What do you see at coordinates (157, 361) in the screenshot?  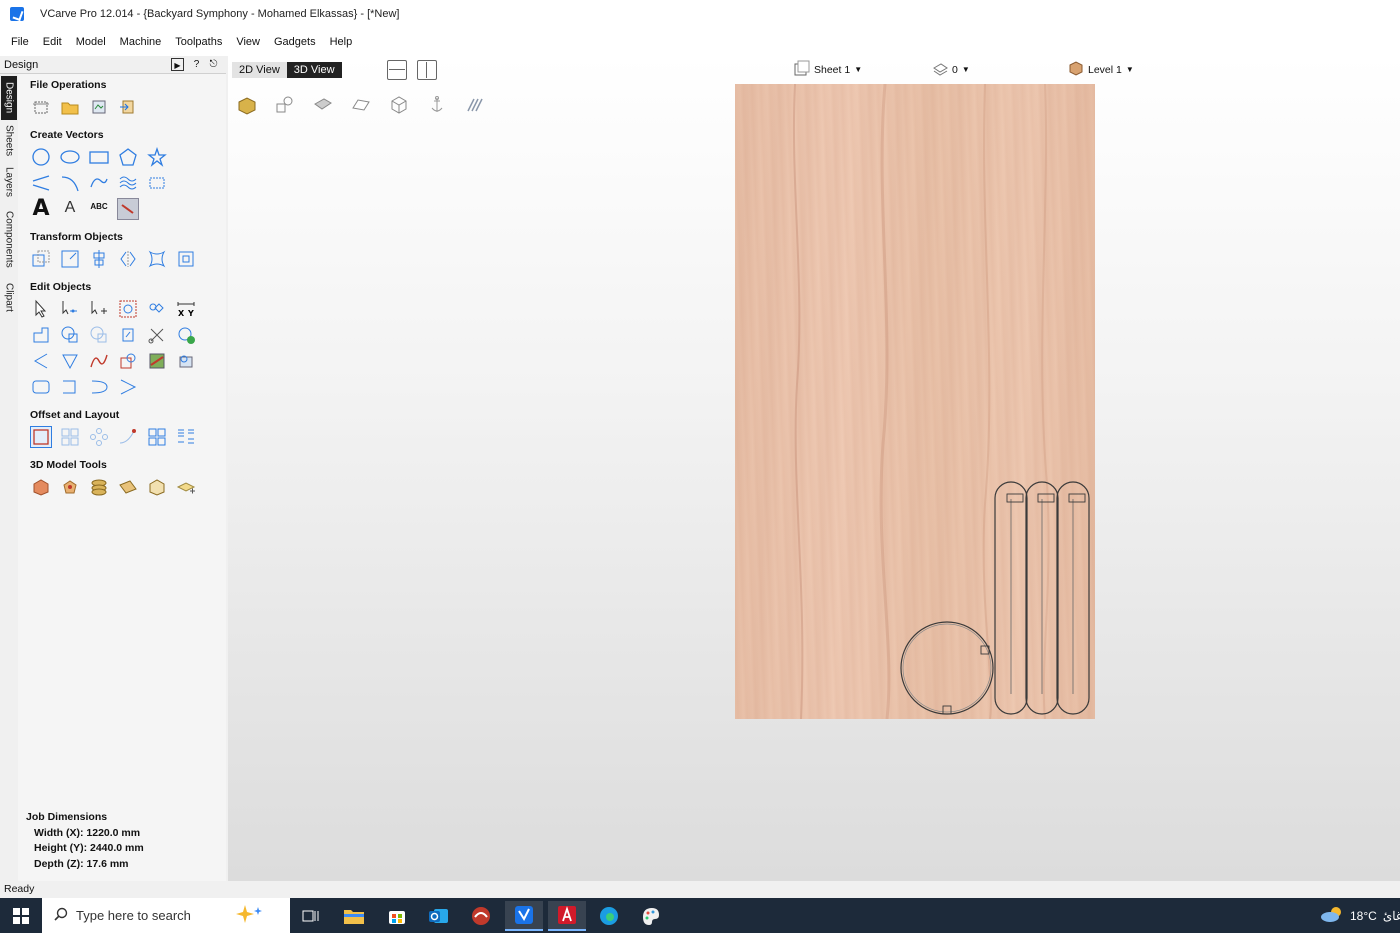 I see `vector-texture-icon` at bounding box center [157, 361].